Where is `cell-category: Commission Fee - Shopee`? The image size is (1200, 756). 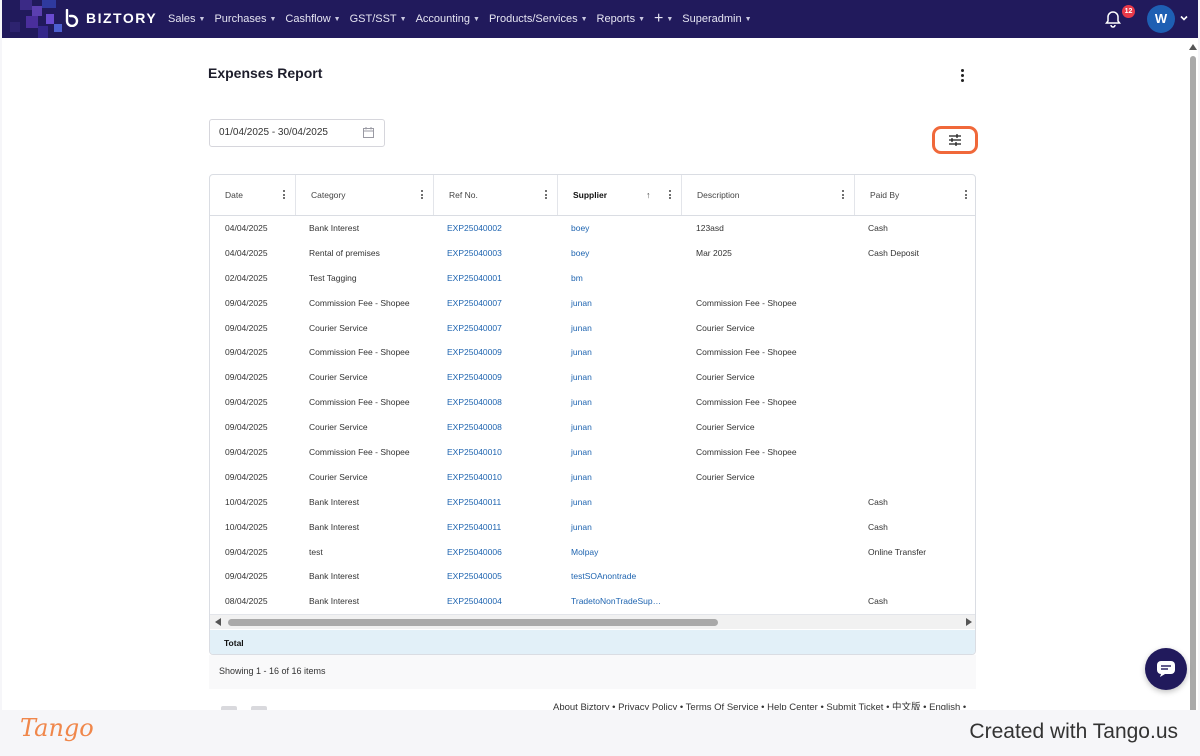
cell-category: Commission Fee - Shopee is located at coordinates (359, 352).